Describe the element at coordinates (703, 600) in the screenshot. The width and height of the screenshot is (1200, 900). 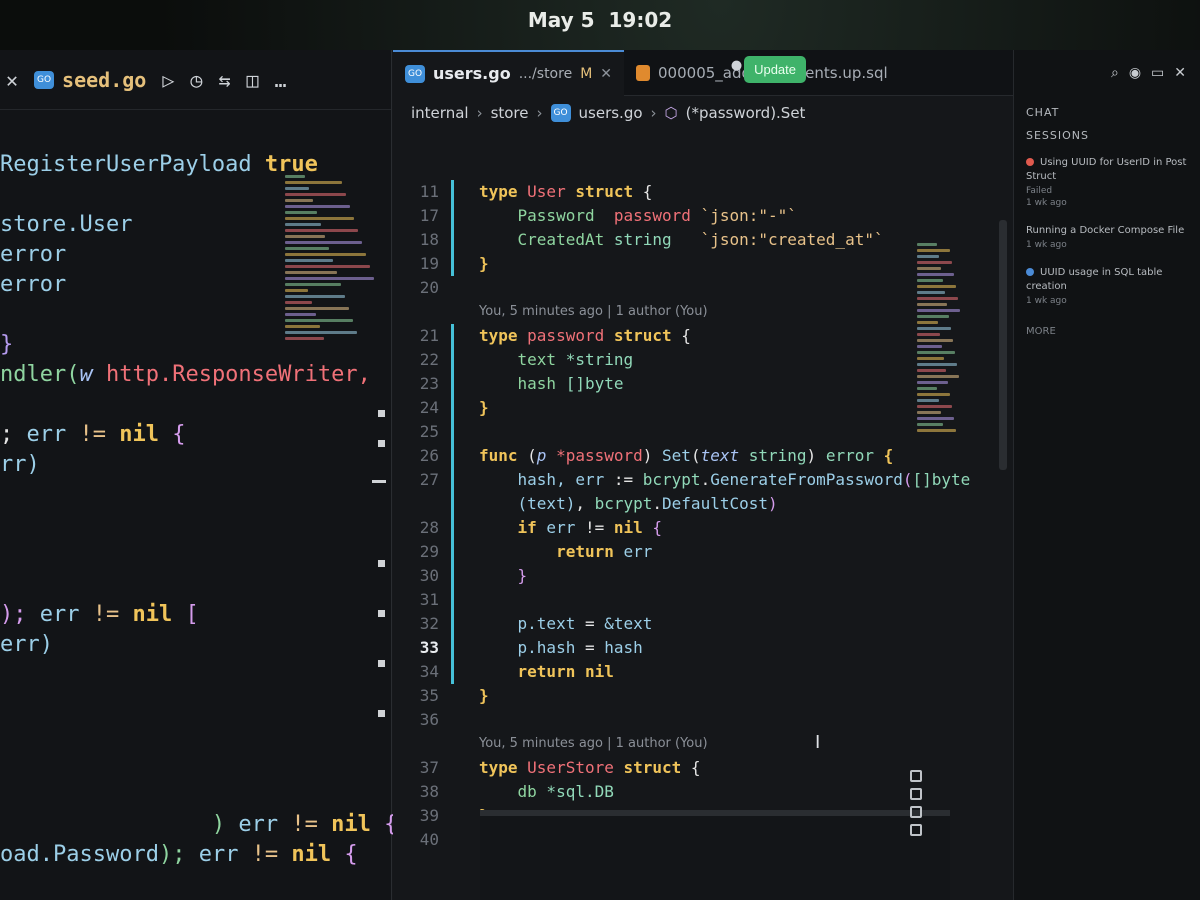
I see `code-line: 31` at that location.